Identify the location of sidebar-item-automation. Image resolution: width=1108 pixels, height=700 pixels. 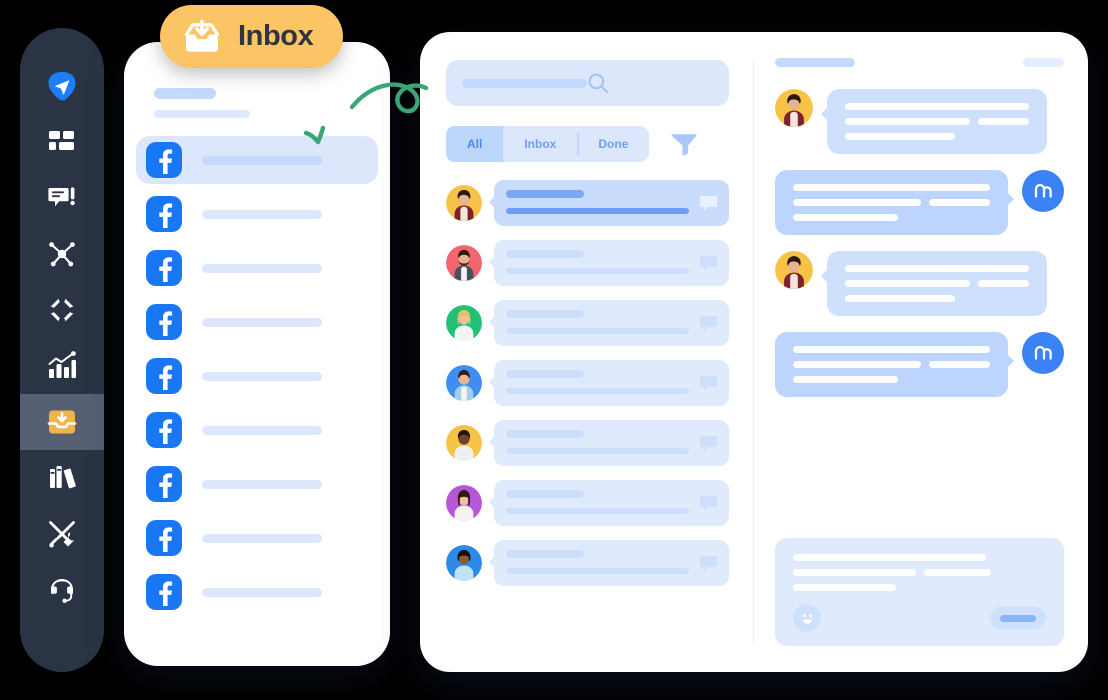
(62, 310).